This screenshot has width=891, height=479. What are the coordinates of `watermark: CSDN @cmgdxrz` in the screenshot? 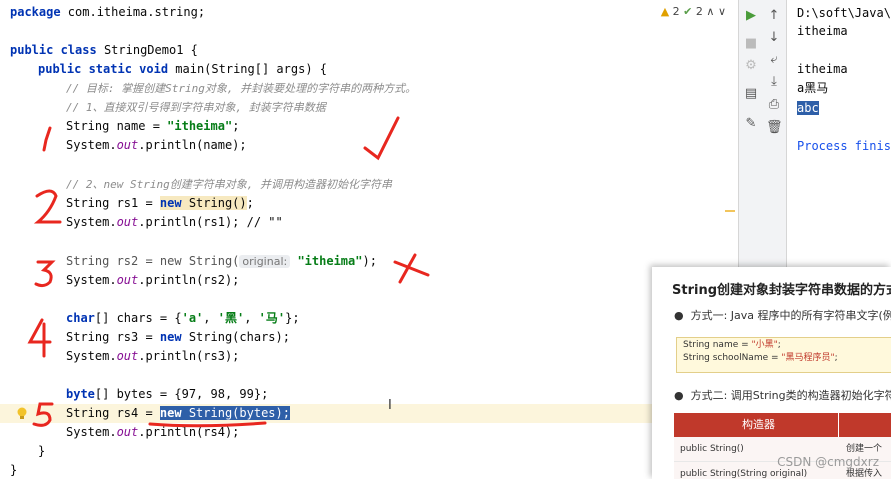 It's located at (828, 462).